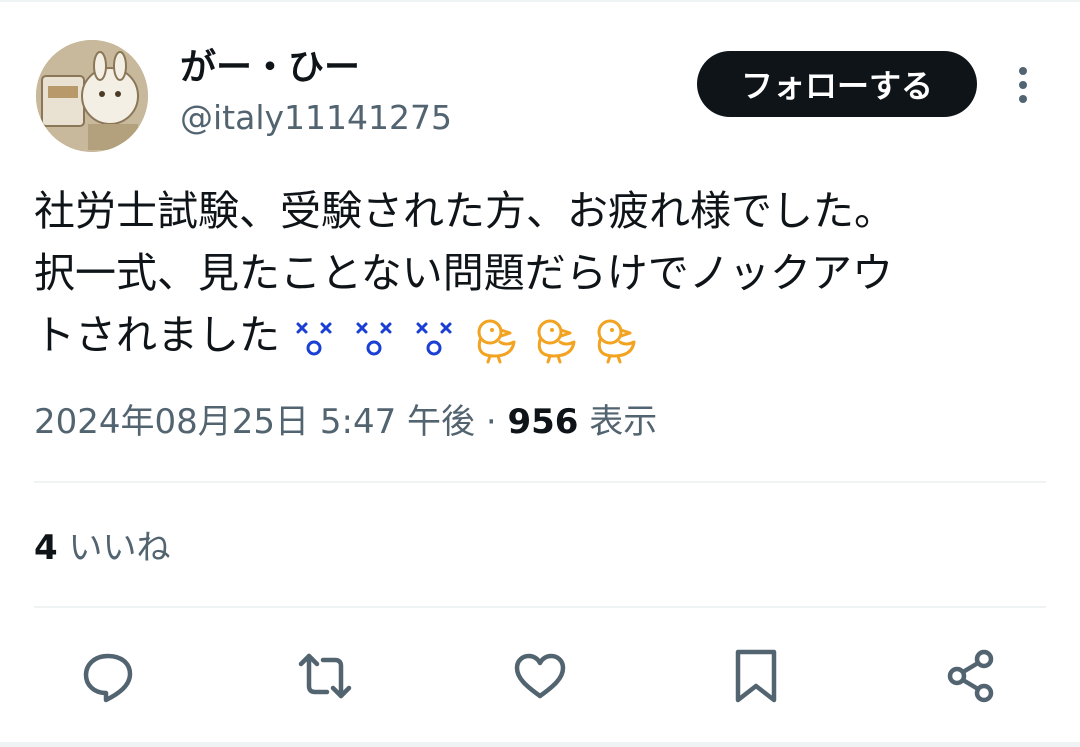  I want to click on likes-summary: 4 いいね, so click(102, 548).